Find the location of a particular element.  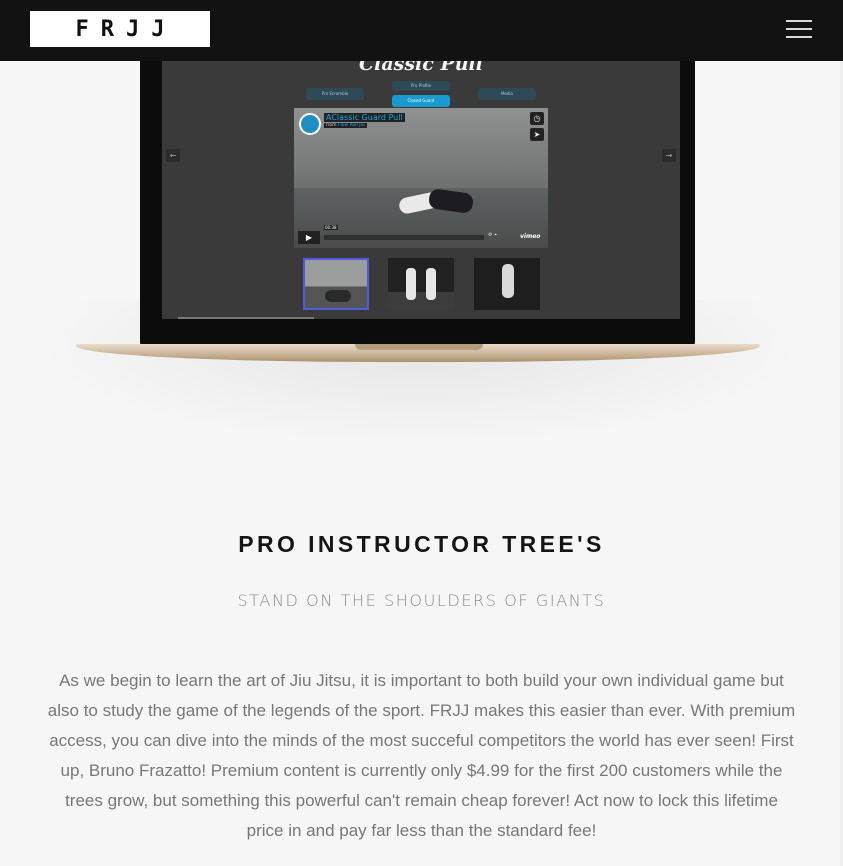

clock-icon: ◷ is located at coordinates (537, 118).